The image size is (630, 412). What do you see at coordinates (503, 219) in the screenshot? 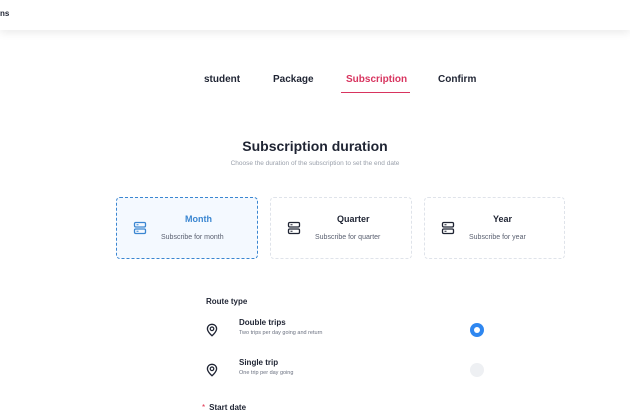
I see `duration-card-title: Year` at bounding box center [503, 219].